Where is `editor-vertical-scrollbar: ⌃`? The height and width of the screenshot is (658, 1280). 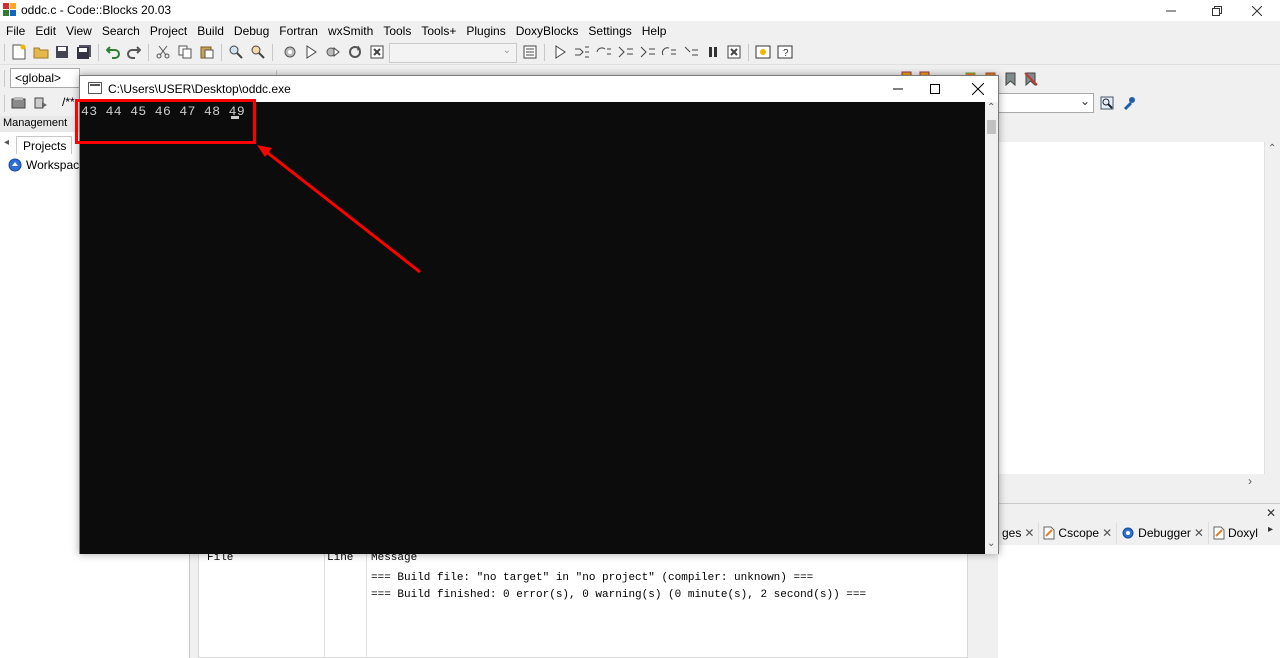
editor-vertical-scrollbar: ⌃ is located at coordinates (1272, 308).